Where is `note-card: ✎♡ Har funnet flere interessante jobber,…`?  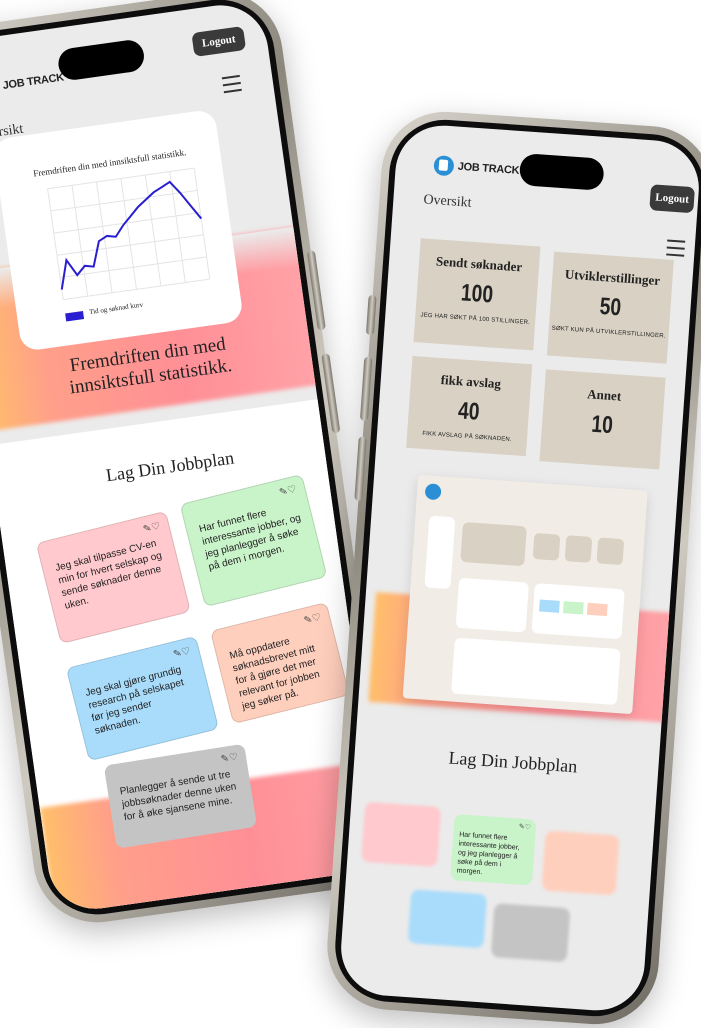 note-card: ✎♡ Har funnet flere interessante jobber,… is located at coordinates (493, 850).